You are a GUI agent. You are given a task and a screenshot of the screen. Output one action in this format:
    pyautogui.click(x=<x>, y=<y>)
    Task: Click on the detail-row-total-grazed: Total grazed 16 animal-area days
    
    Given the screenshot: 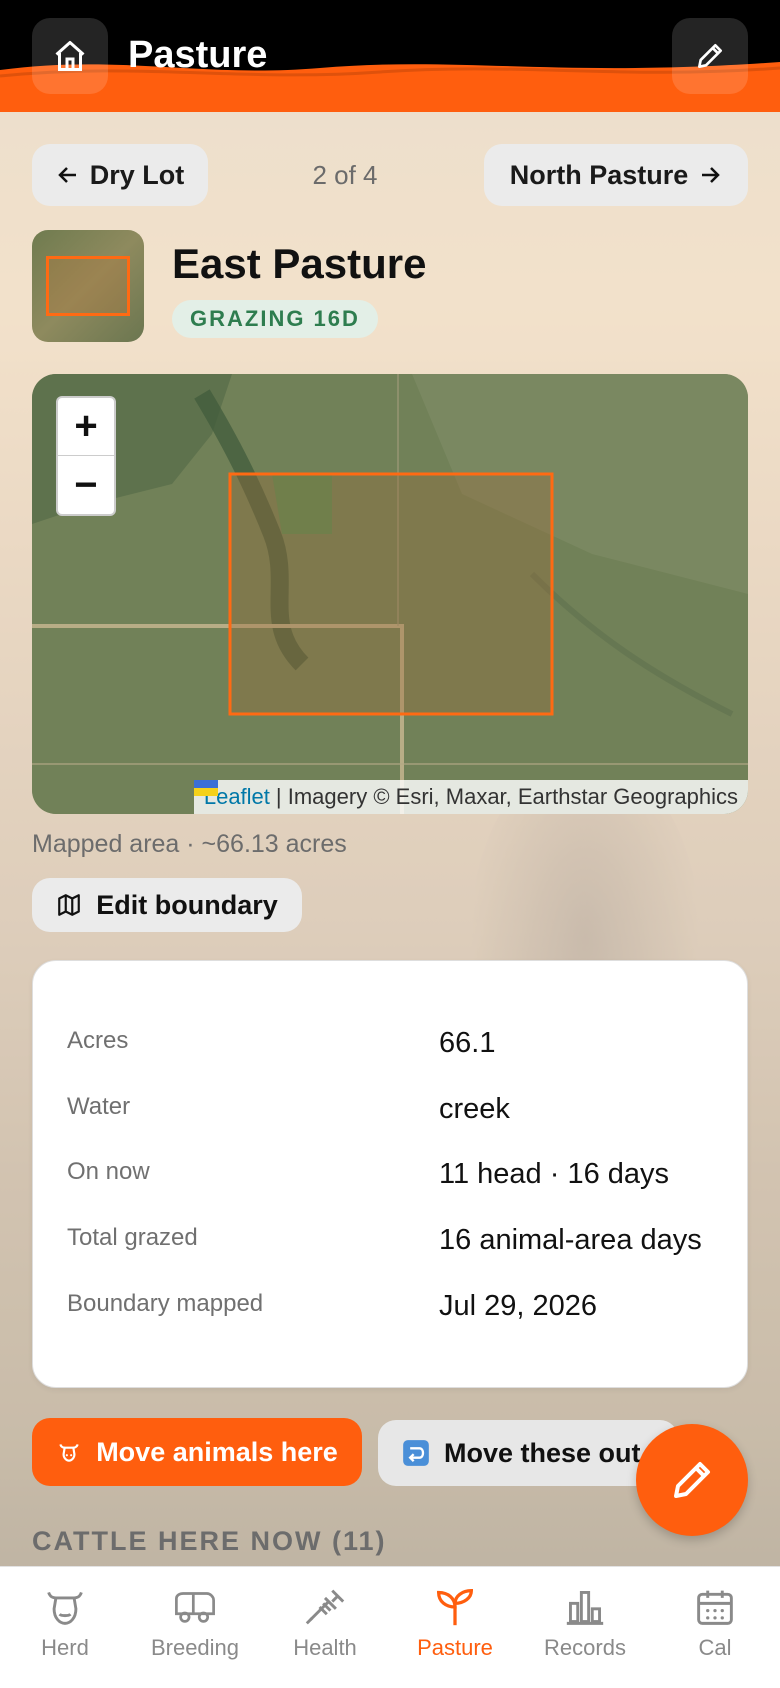 What is the action you would take?
    pyautogui.click(x=392, y=1244)
    